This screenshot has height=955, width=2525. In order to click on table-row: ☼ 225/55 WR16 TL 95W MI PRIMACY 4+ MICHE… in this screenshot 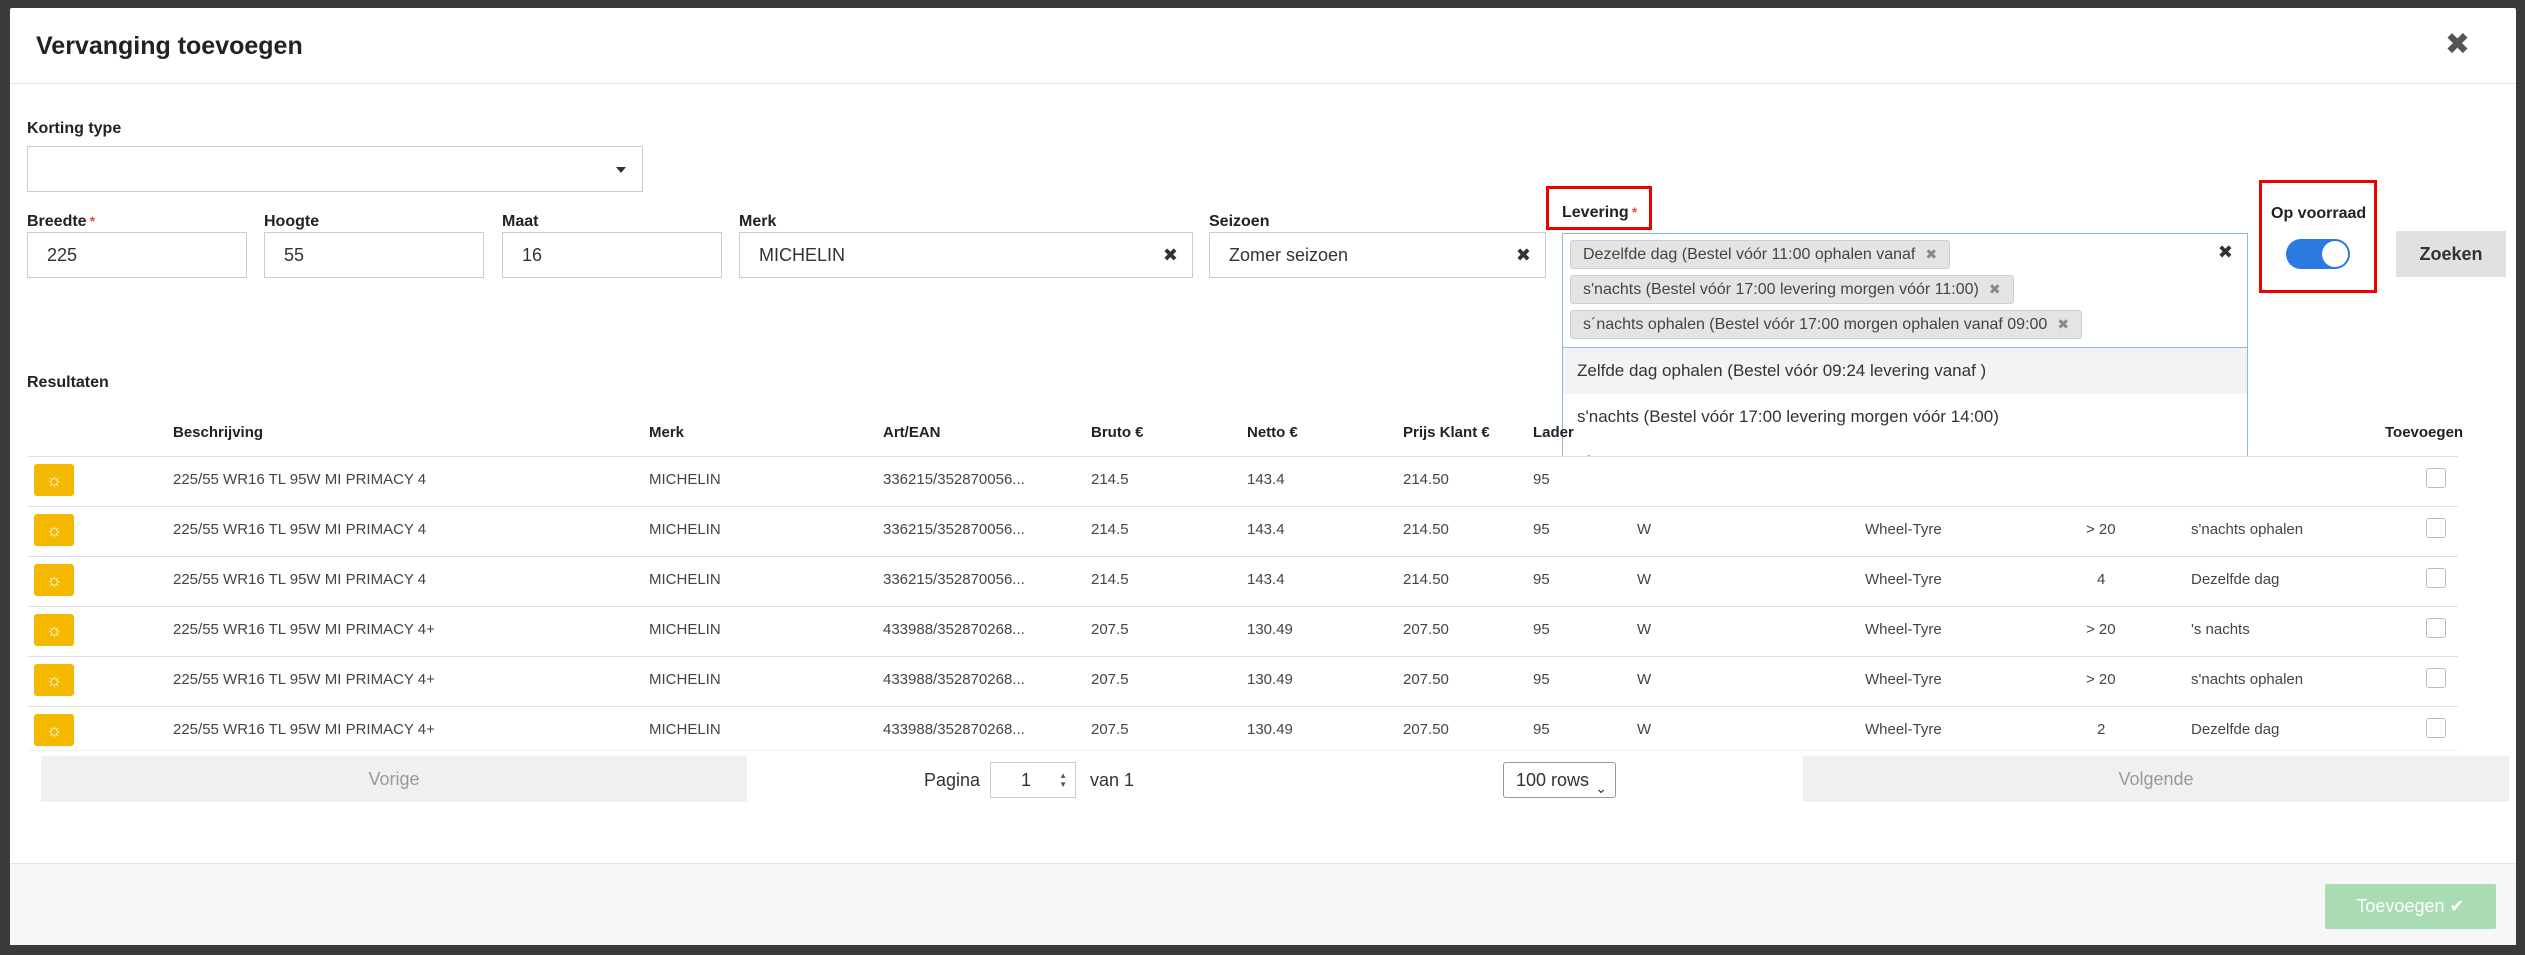, I will do `click(1243, 681)`.